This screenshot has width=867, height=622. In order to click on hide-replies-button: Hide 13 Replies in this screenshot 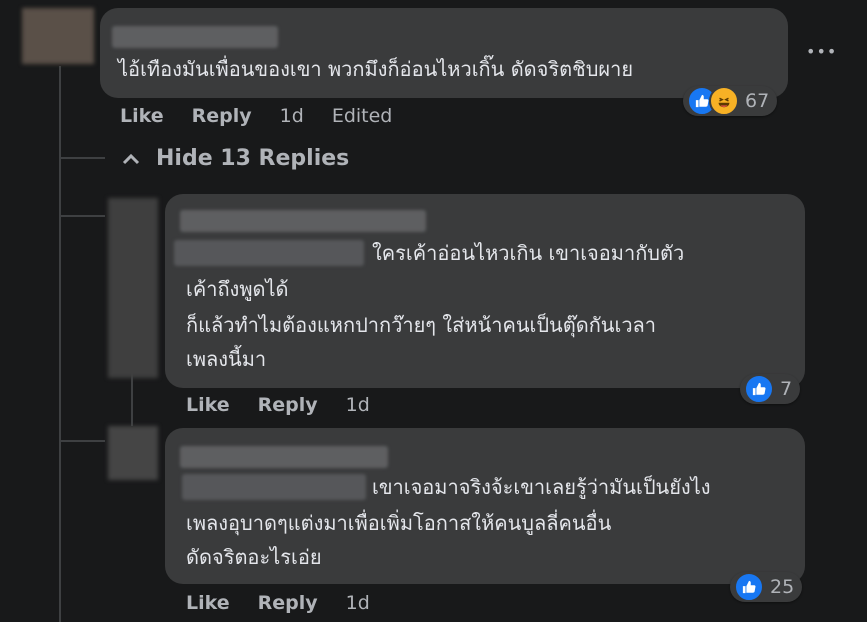, I will do `click(235, 158)`.